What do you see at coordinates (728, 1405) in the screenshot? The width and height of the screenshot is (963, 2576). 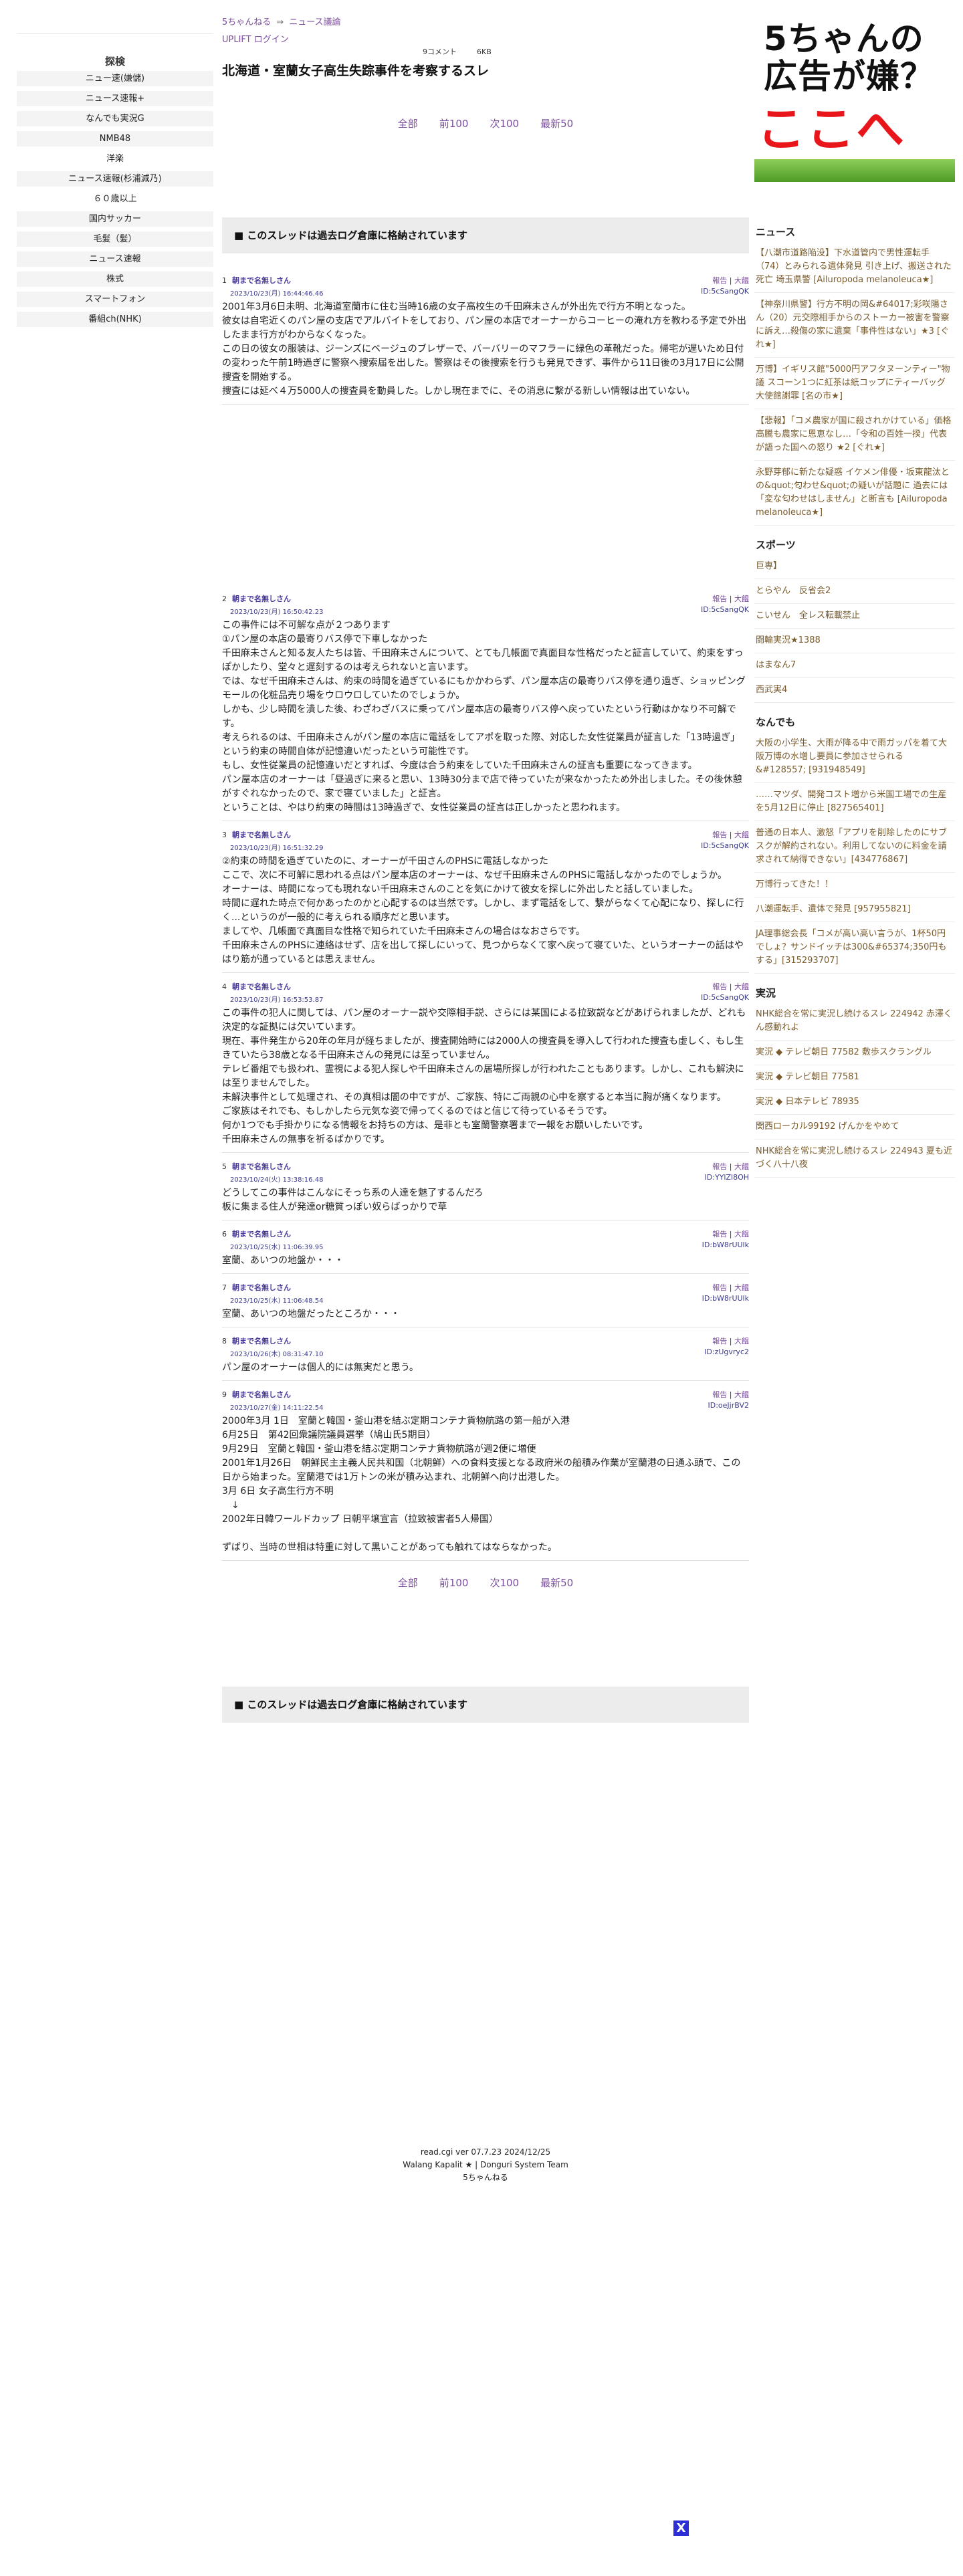 I see `poster-id: ID:oeJjrBV2` at bounding box center [728, 1405].